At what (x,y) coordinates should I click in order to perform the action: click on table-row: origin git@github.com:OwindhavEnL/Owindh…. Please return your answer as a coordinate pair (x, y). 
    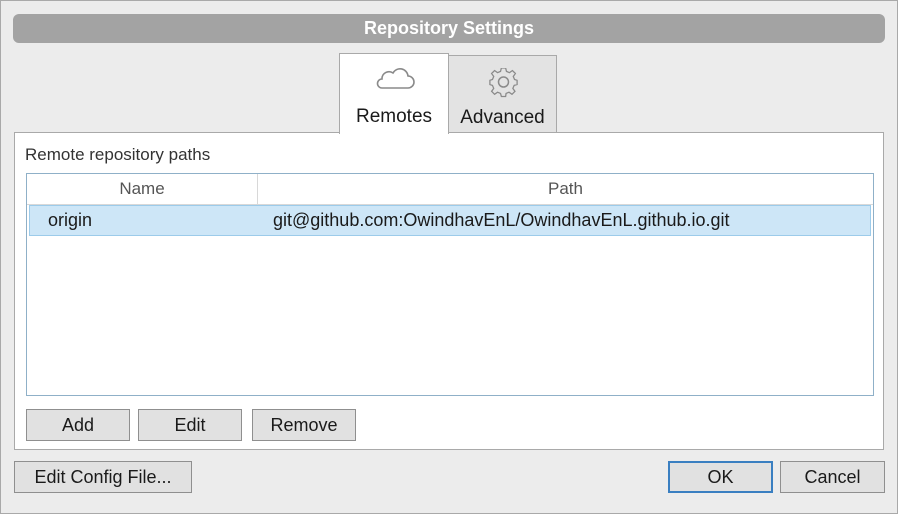
    Looking at the image, I should click on (450, 220).